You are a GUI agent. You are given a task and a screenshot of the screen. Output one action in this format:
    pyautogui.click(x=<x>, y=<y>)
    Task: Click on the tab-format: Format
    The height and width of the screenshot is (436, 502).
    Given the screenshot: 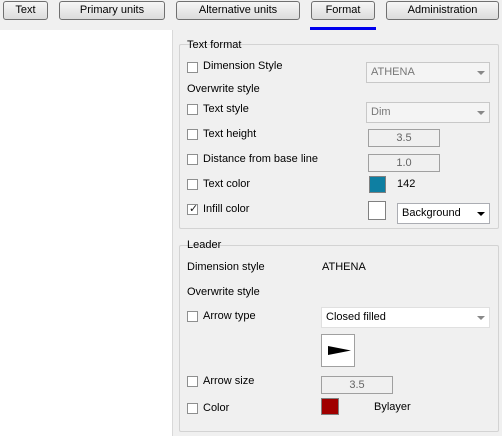 What is the action you would take?
    pyautogui.click(x=343, y=10)
    